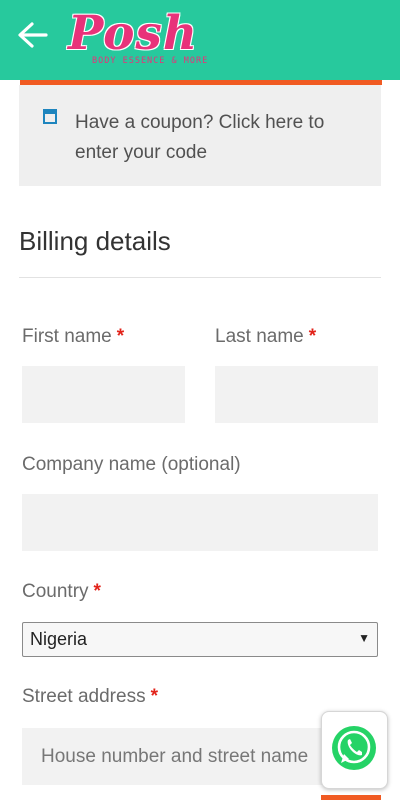  What do you see at coordinates (175, 756) in the screenshot?
I see `street-address-placeholder: House number and street name` at bounding box center [175, 756].